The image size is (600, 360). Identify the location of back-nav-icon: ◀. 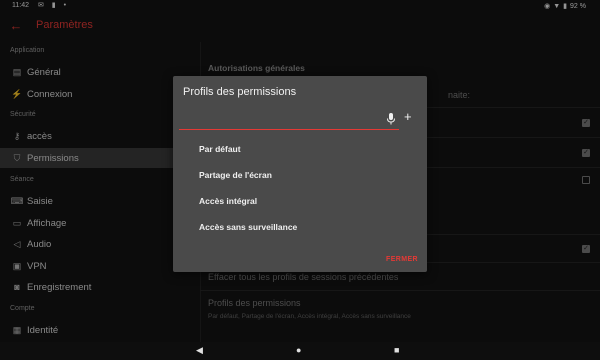
(199, 350).